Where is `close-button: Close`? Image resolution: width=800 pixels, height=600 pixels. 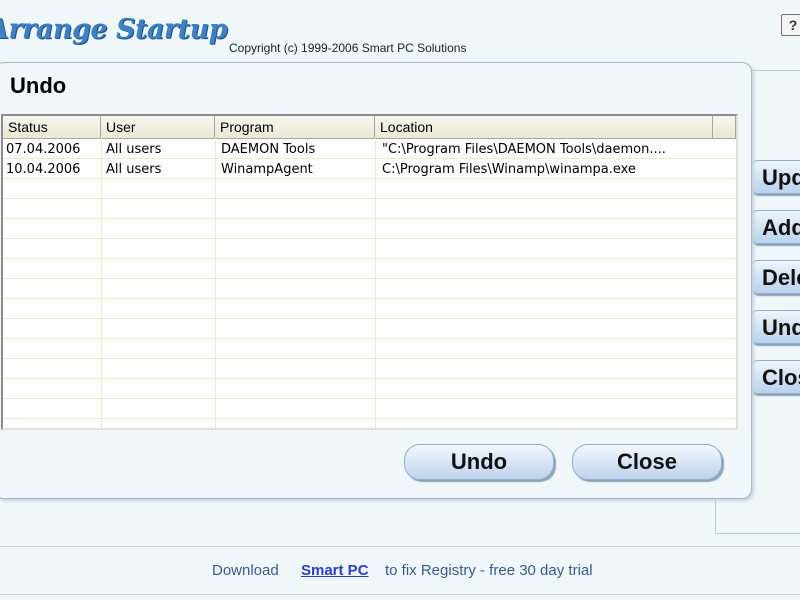
close-button: Close is located at coordinates (647, 462).